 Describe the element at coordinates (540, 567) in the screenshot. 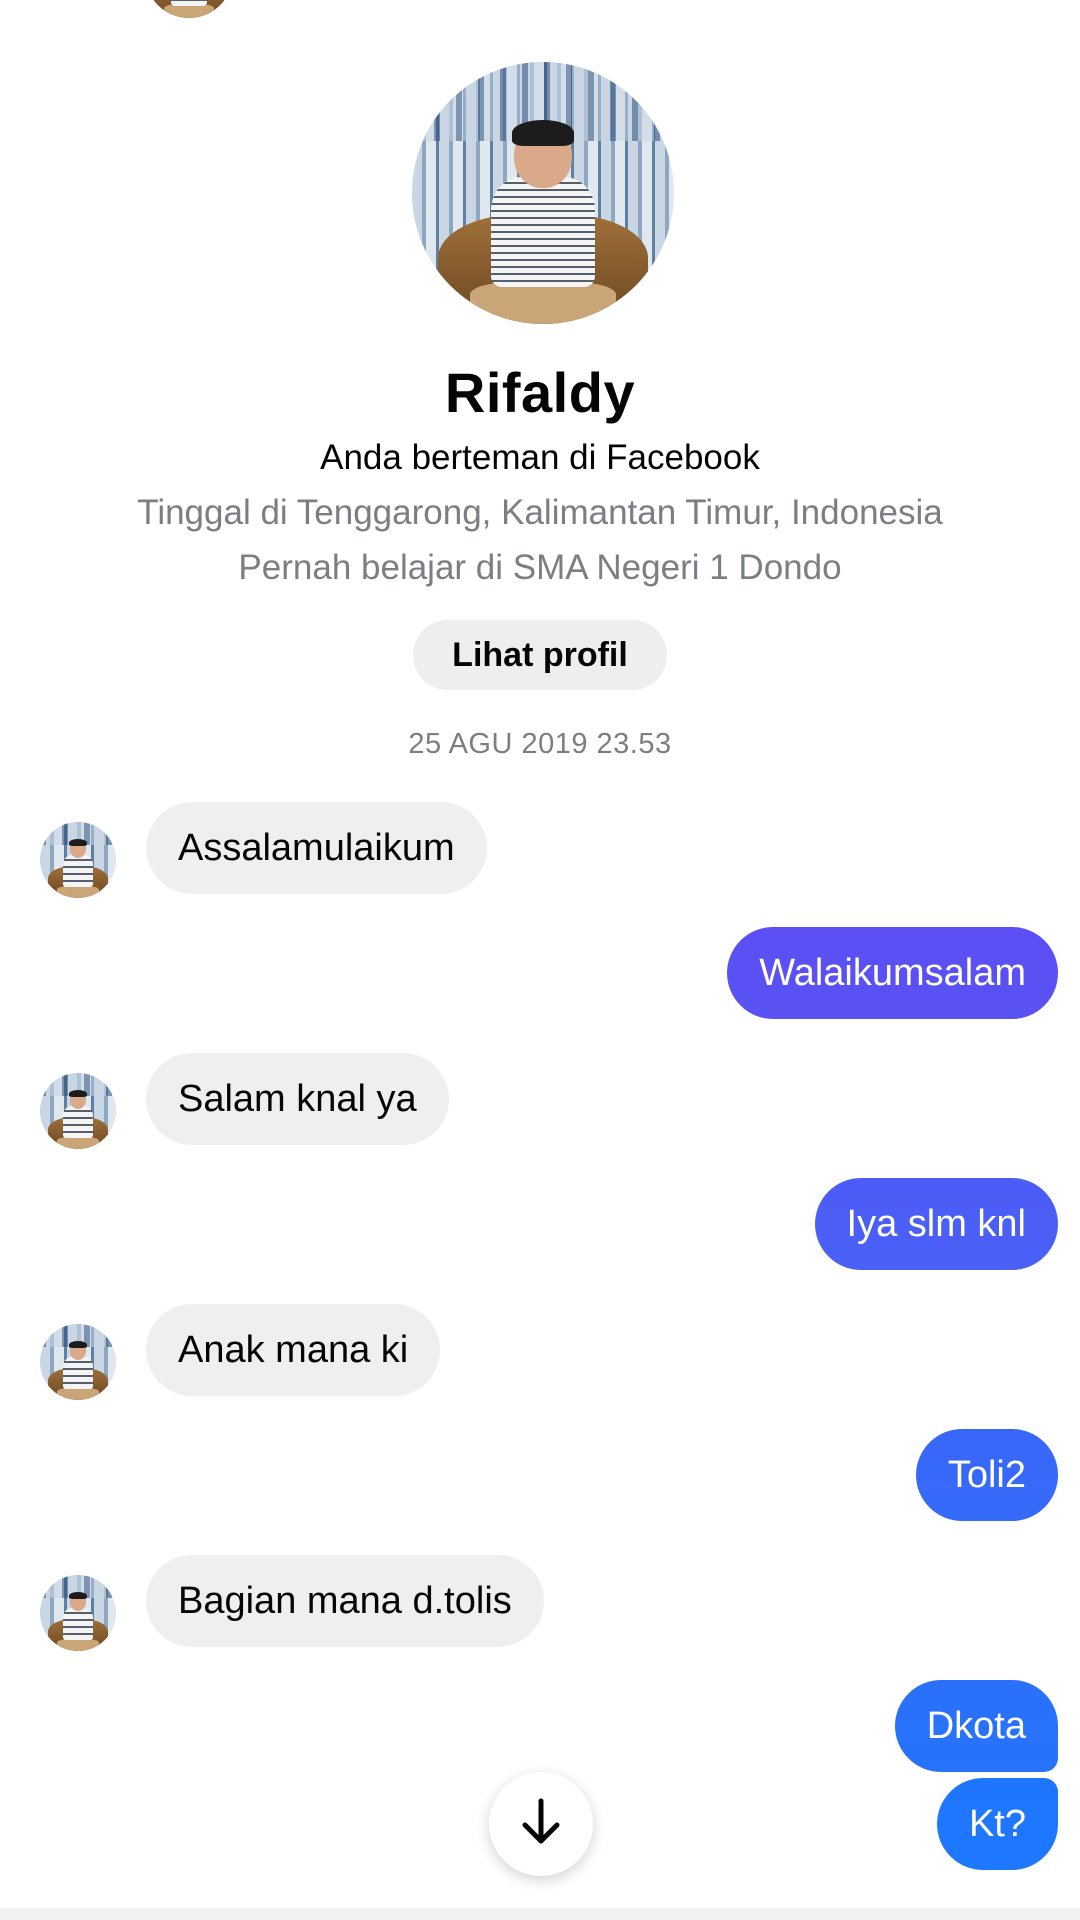

I see `education-info: Pernah belajar di SMA Negeri 1 Dondo` at that location.